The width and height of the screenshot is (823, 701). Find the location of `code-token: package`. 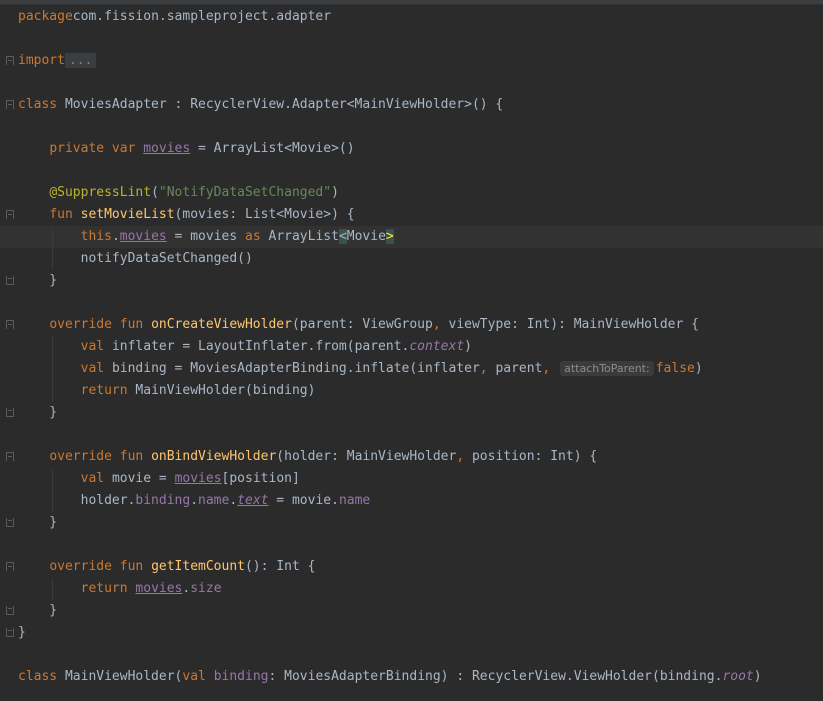

code-token: package is located at coordinates (45, 16).